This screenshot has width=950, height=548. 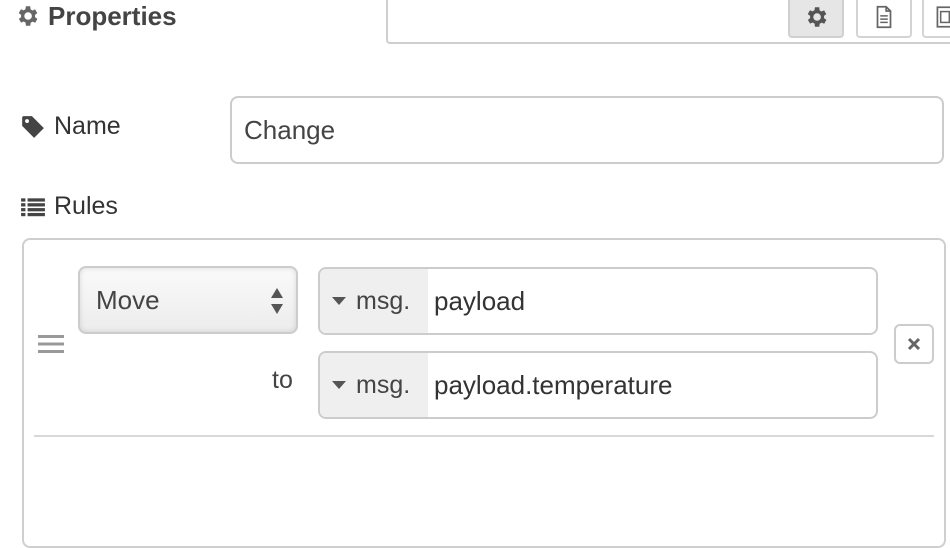 What do you see at coordinates (86, 206) in the screenshot?
I see `rules-label-text: Rules` at bounding box center [86, 206].